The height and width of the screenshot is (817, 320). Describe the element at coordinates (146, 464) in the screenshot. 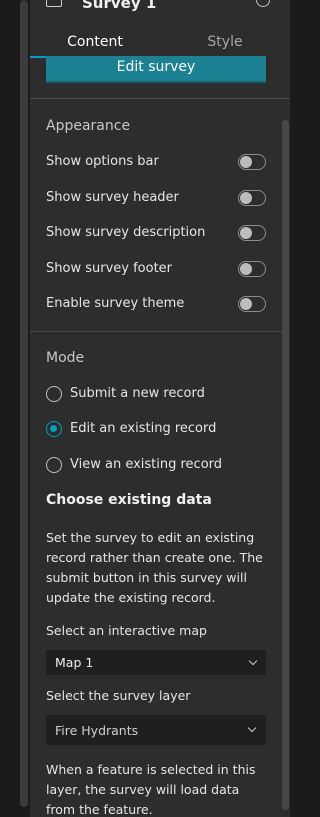

I see `radio-label: View an existing record` at that location.